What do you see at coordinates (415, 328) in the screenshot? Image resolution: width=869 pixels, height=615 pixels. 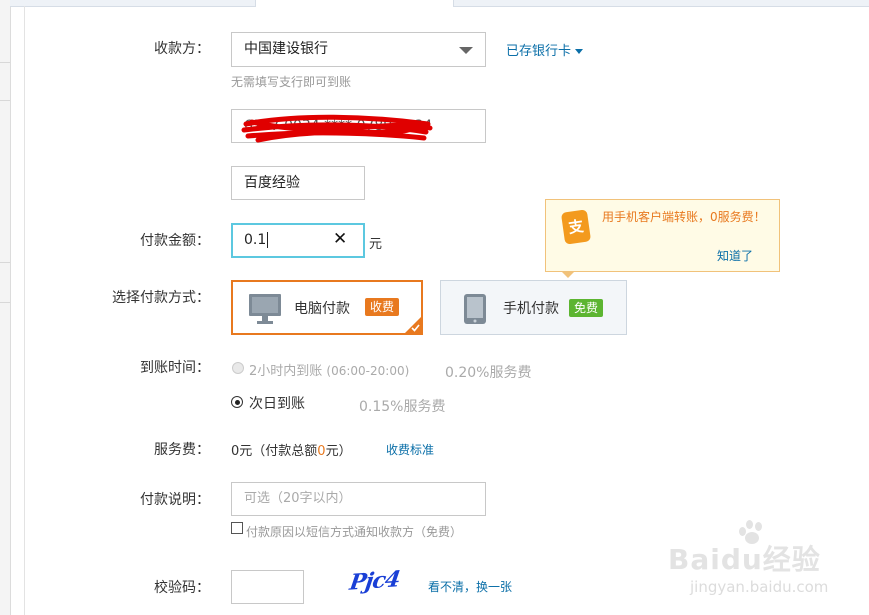 I see `check-icon` at bounding box center [415, 328].